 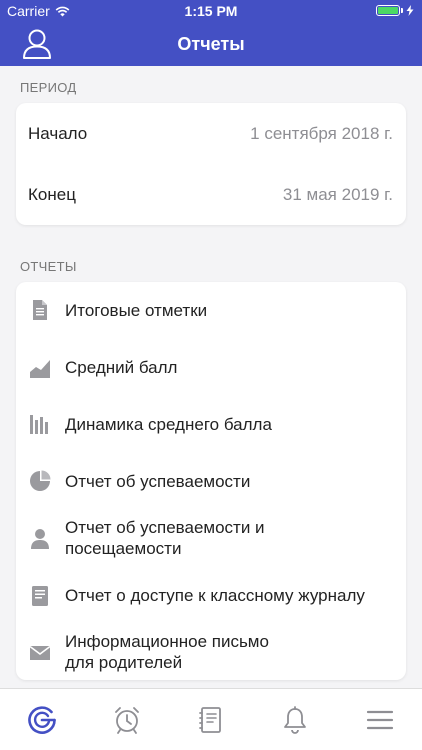 What do you see at coordinates (211, 133) in the screenshot?
I see `period-start-row: Начало 1 сентября 2018 г.` at bounding box center [211, 133].